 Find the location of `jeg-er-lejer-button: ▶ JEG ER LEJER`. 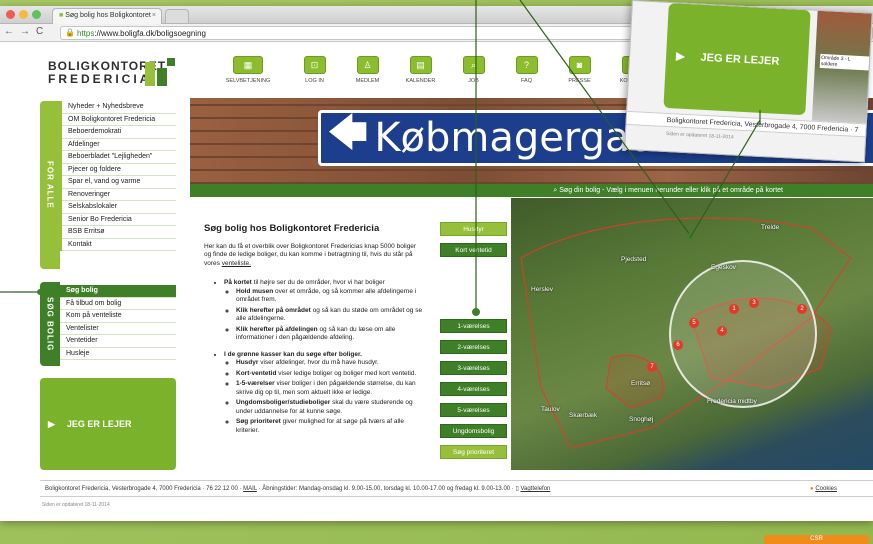

jeg-er-lejer-button: ▶ JEG ER LEJER is located at coordinates (108, 424).